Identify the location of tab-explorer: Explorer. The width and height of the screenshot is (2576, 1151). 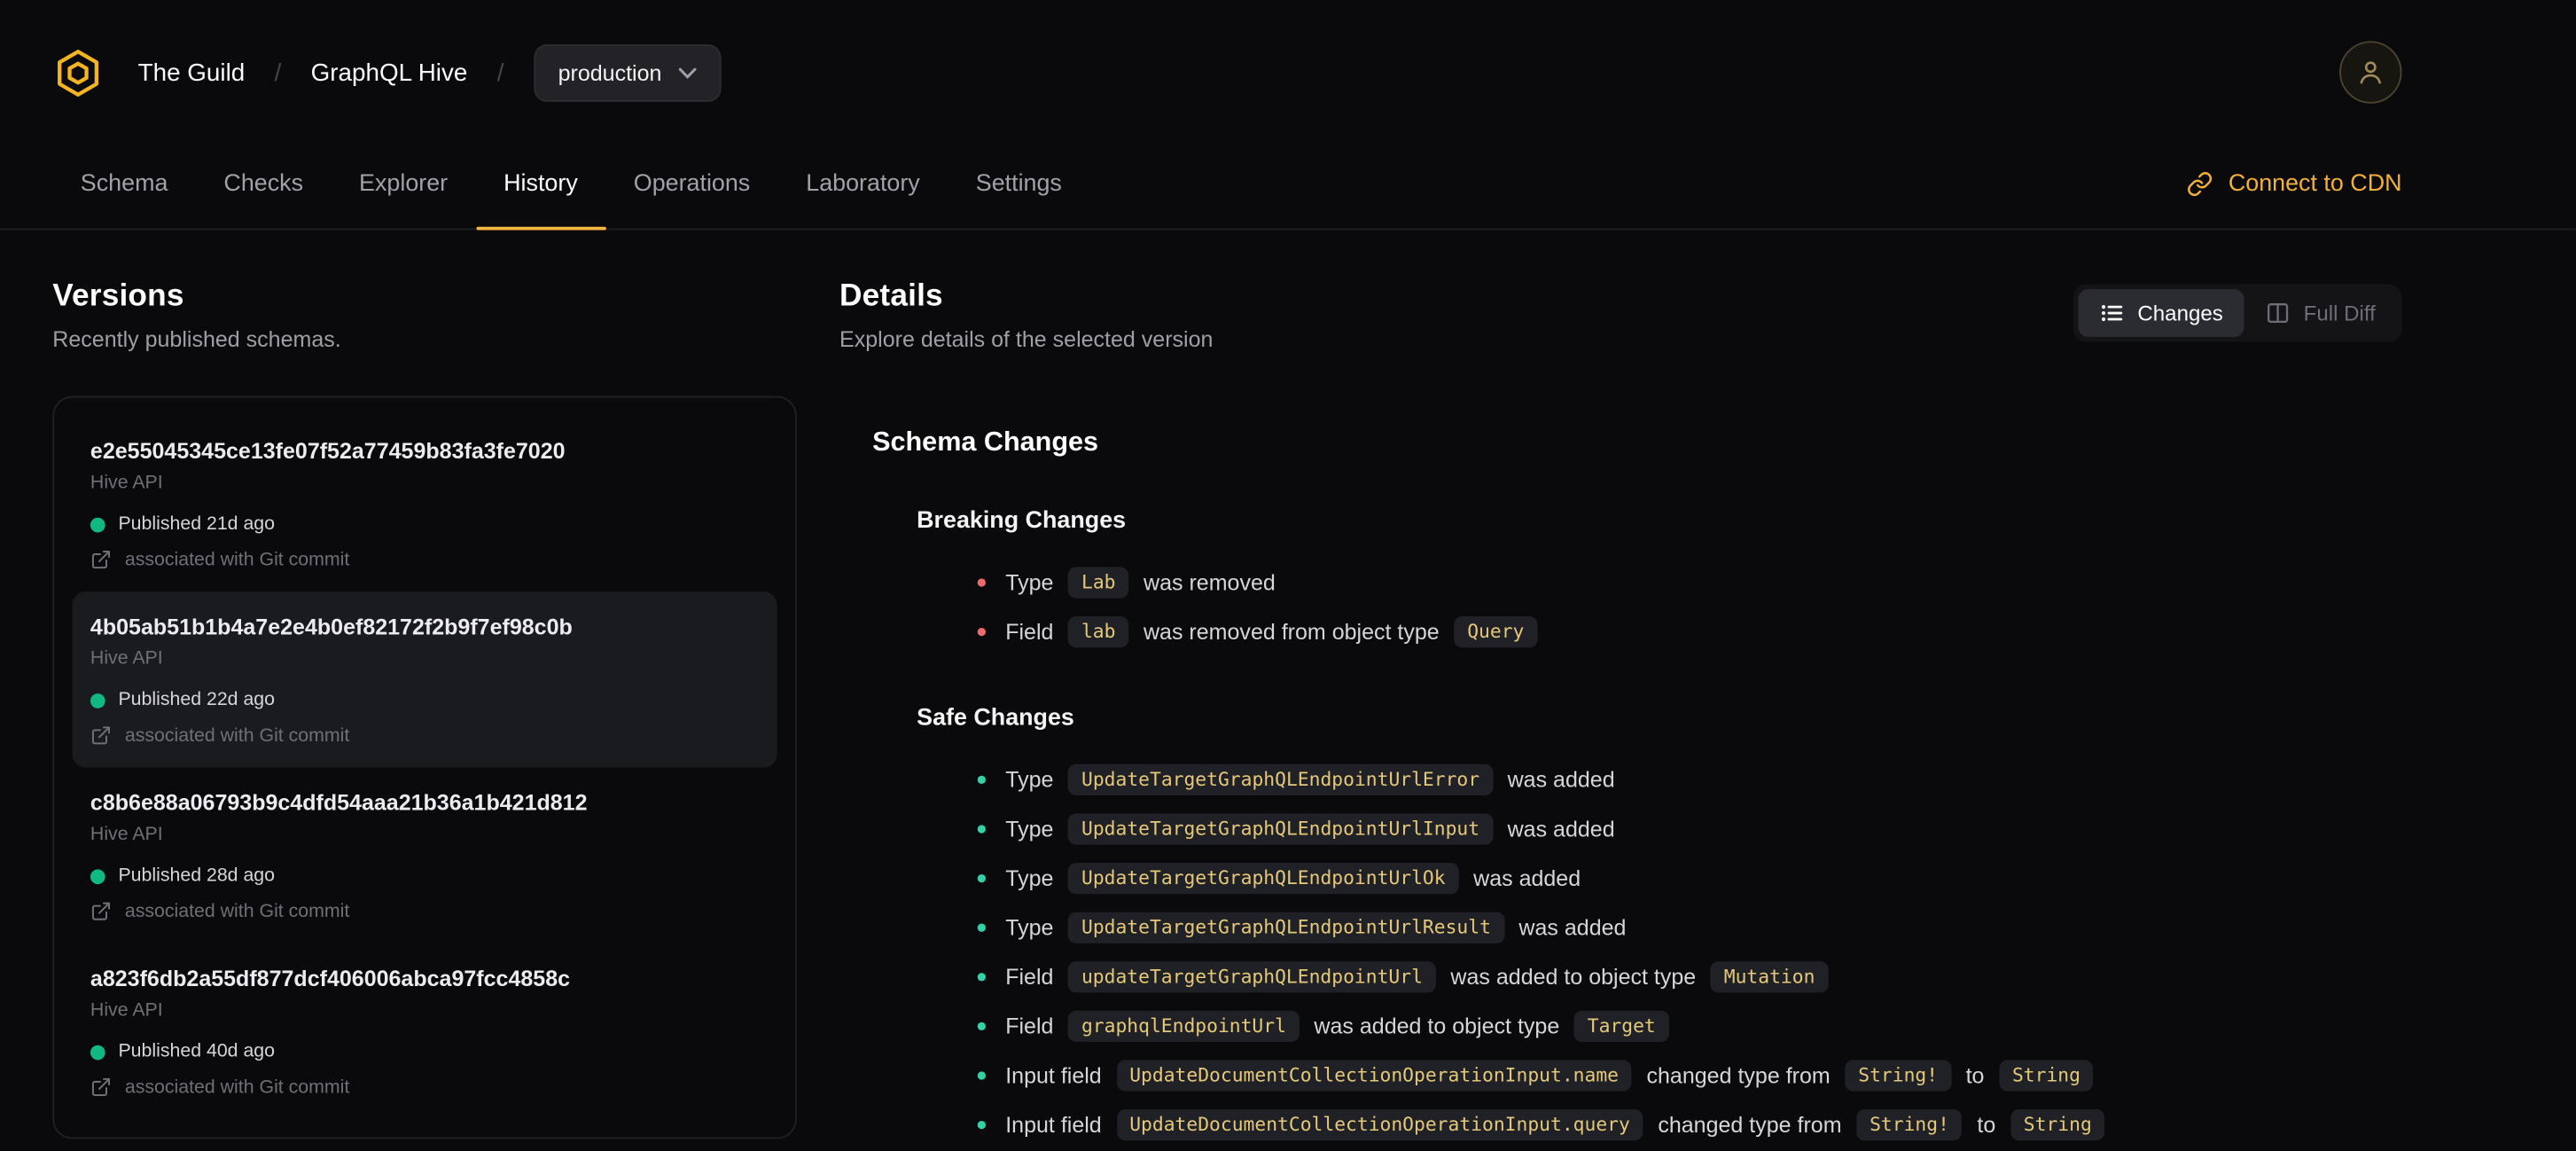
(404, 183).